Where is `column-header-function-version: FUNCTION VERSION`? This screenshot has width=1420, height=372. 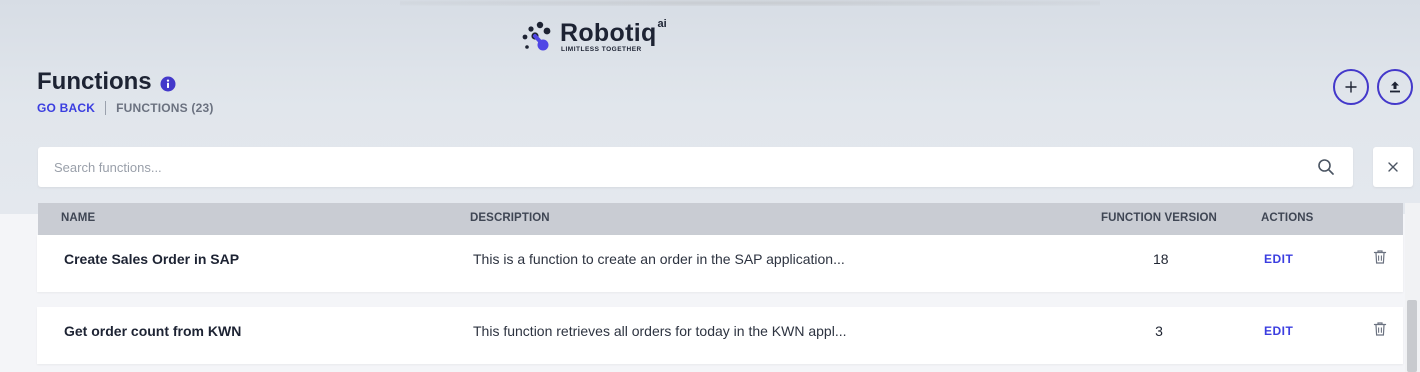 column-header-function-version: FUNCTION VERSION is located at coordinates (1159, 218).